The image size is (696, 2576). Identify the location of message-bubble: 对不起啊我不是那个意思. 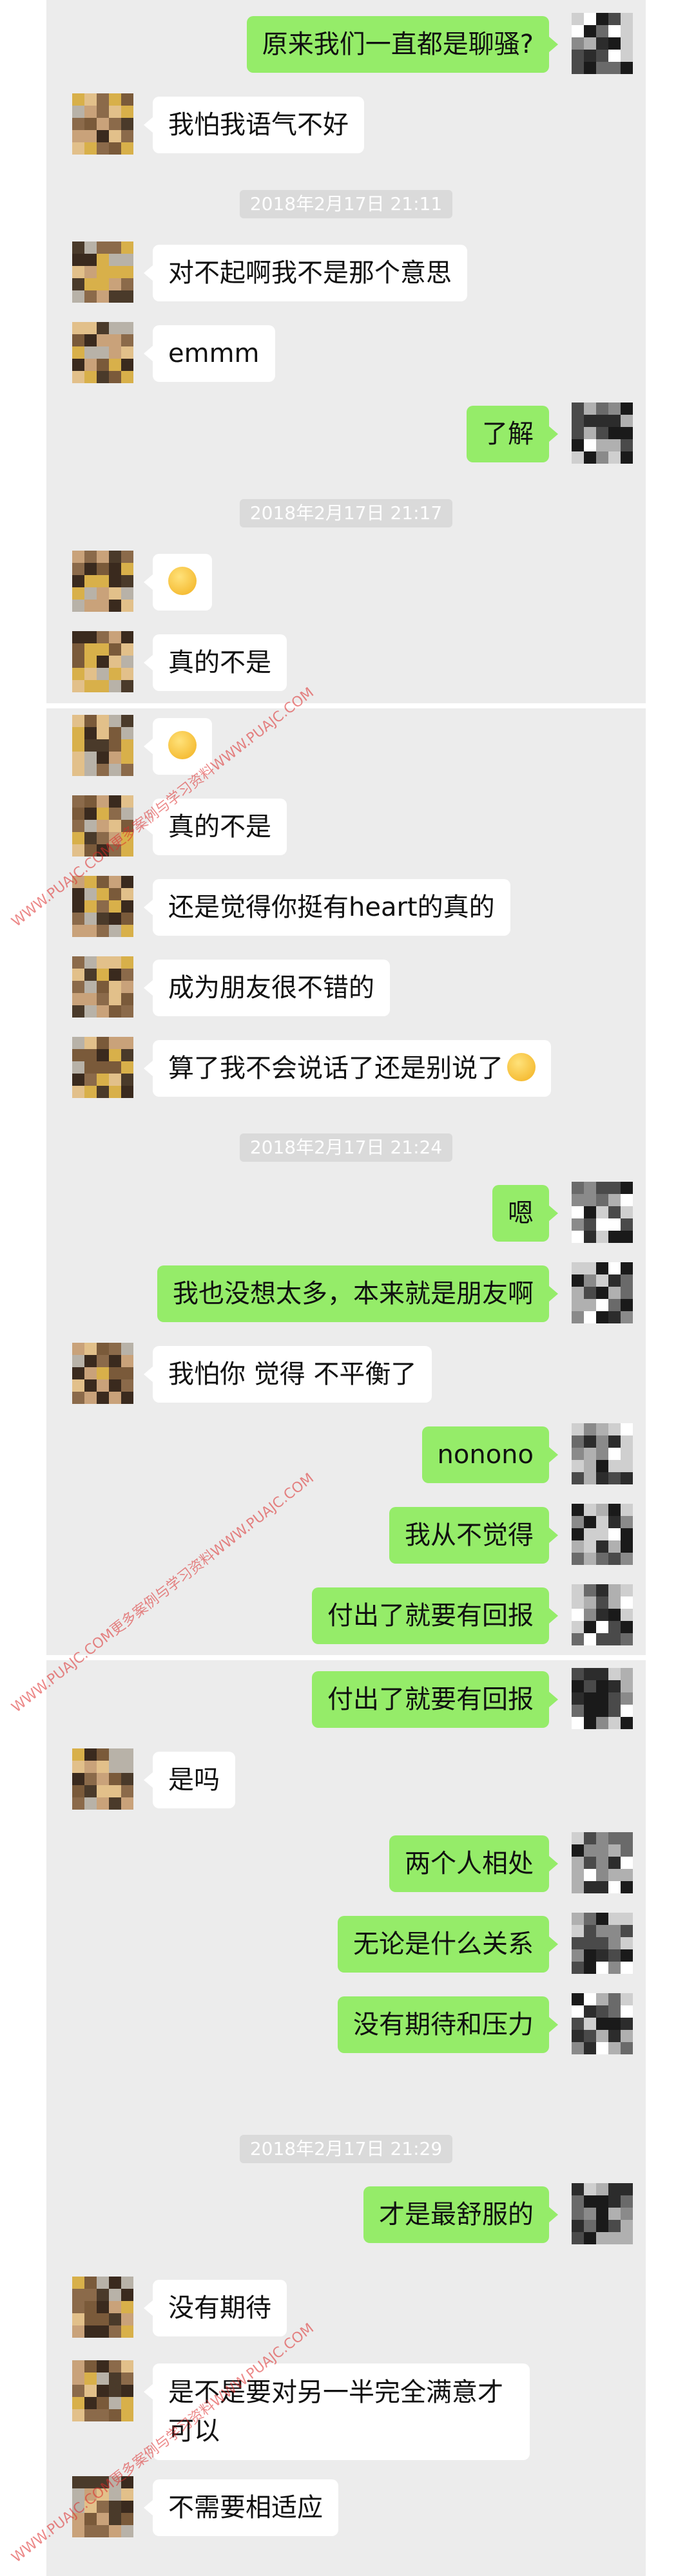
(305, 273).